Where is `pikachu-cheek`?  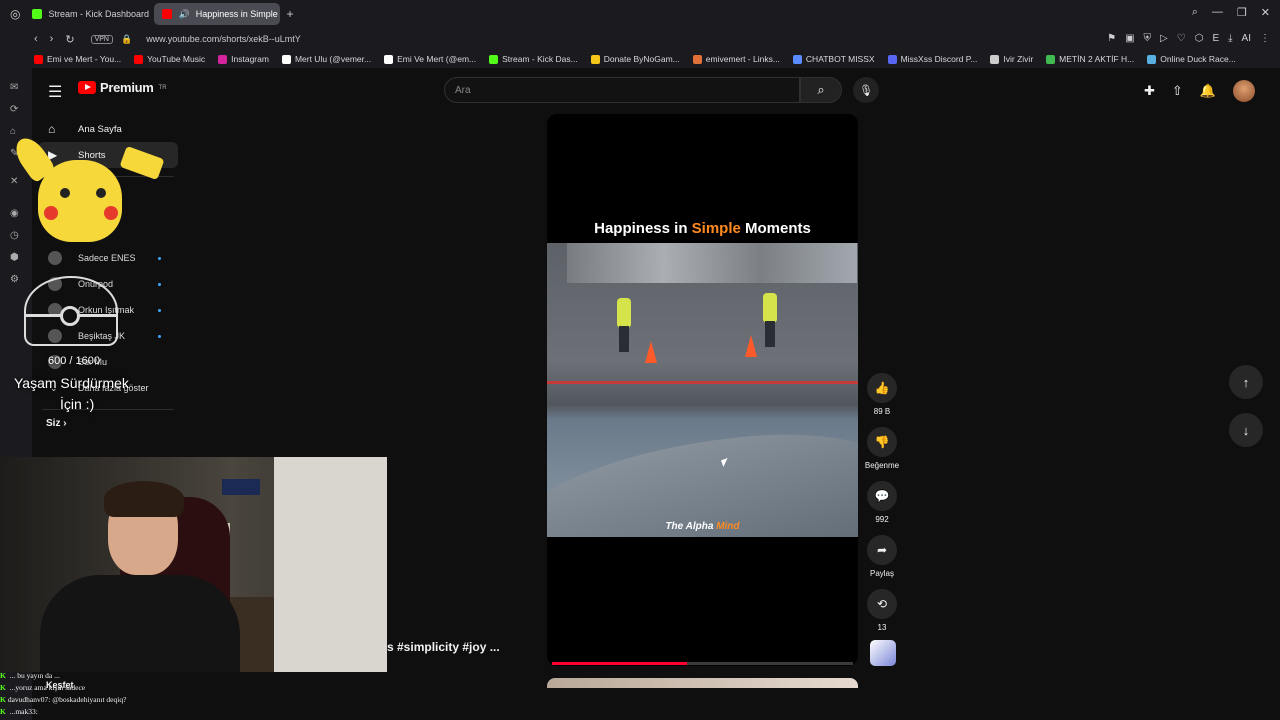 pikachu-cheek is located at coordinates (111, 213).